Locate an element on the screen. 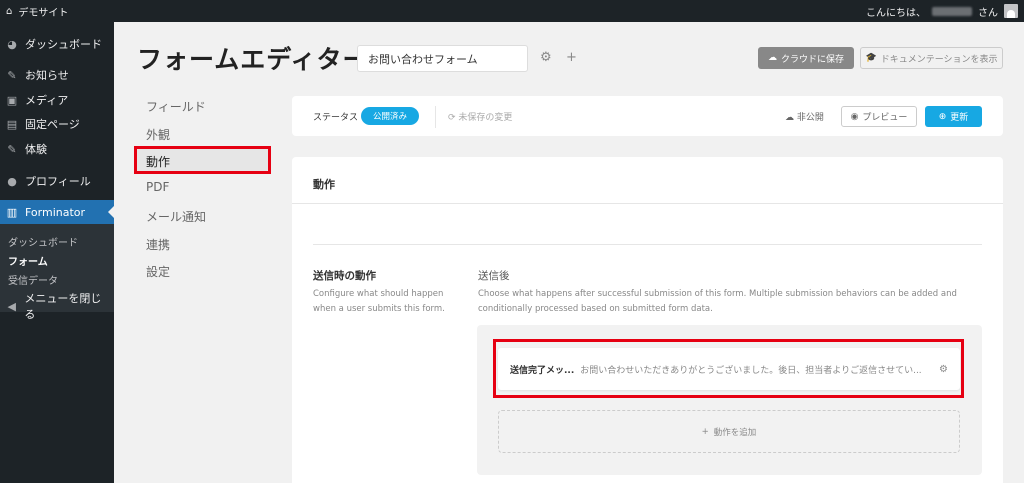 Image resolution: width=1024 pixels, height=483 pixels. preview-button: ◉ プレビュー is located at coordinates (879, 116).